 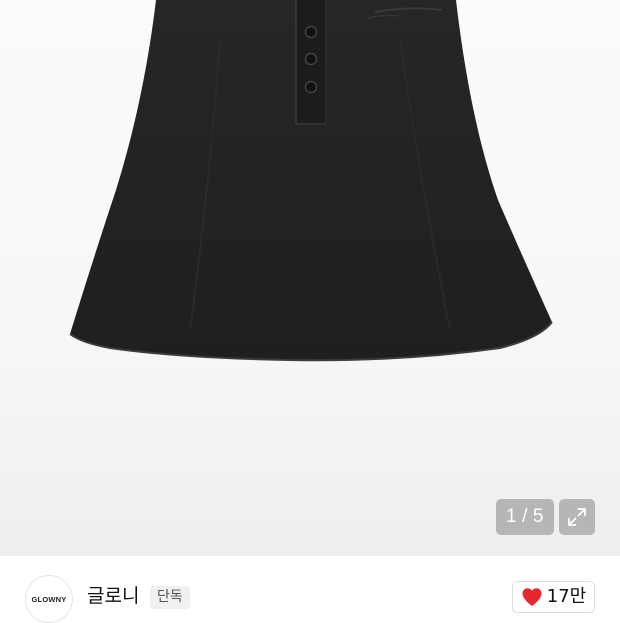 I want to click on like-button: 17만, so click(x=553, y=597).